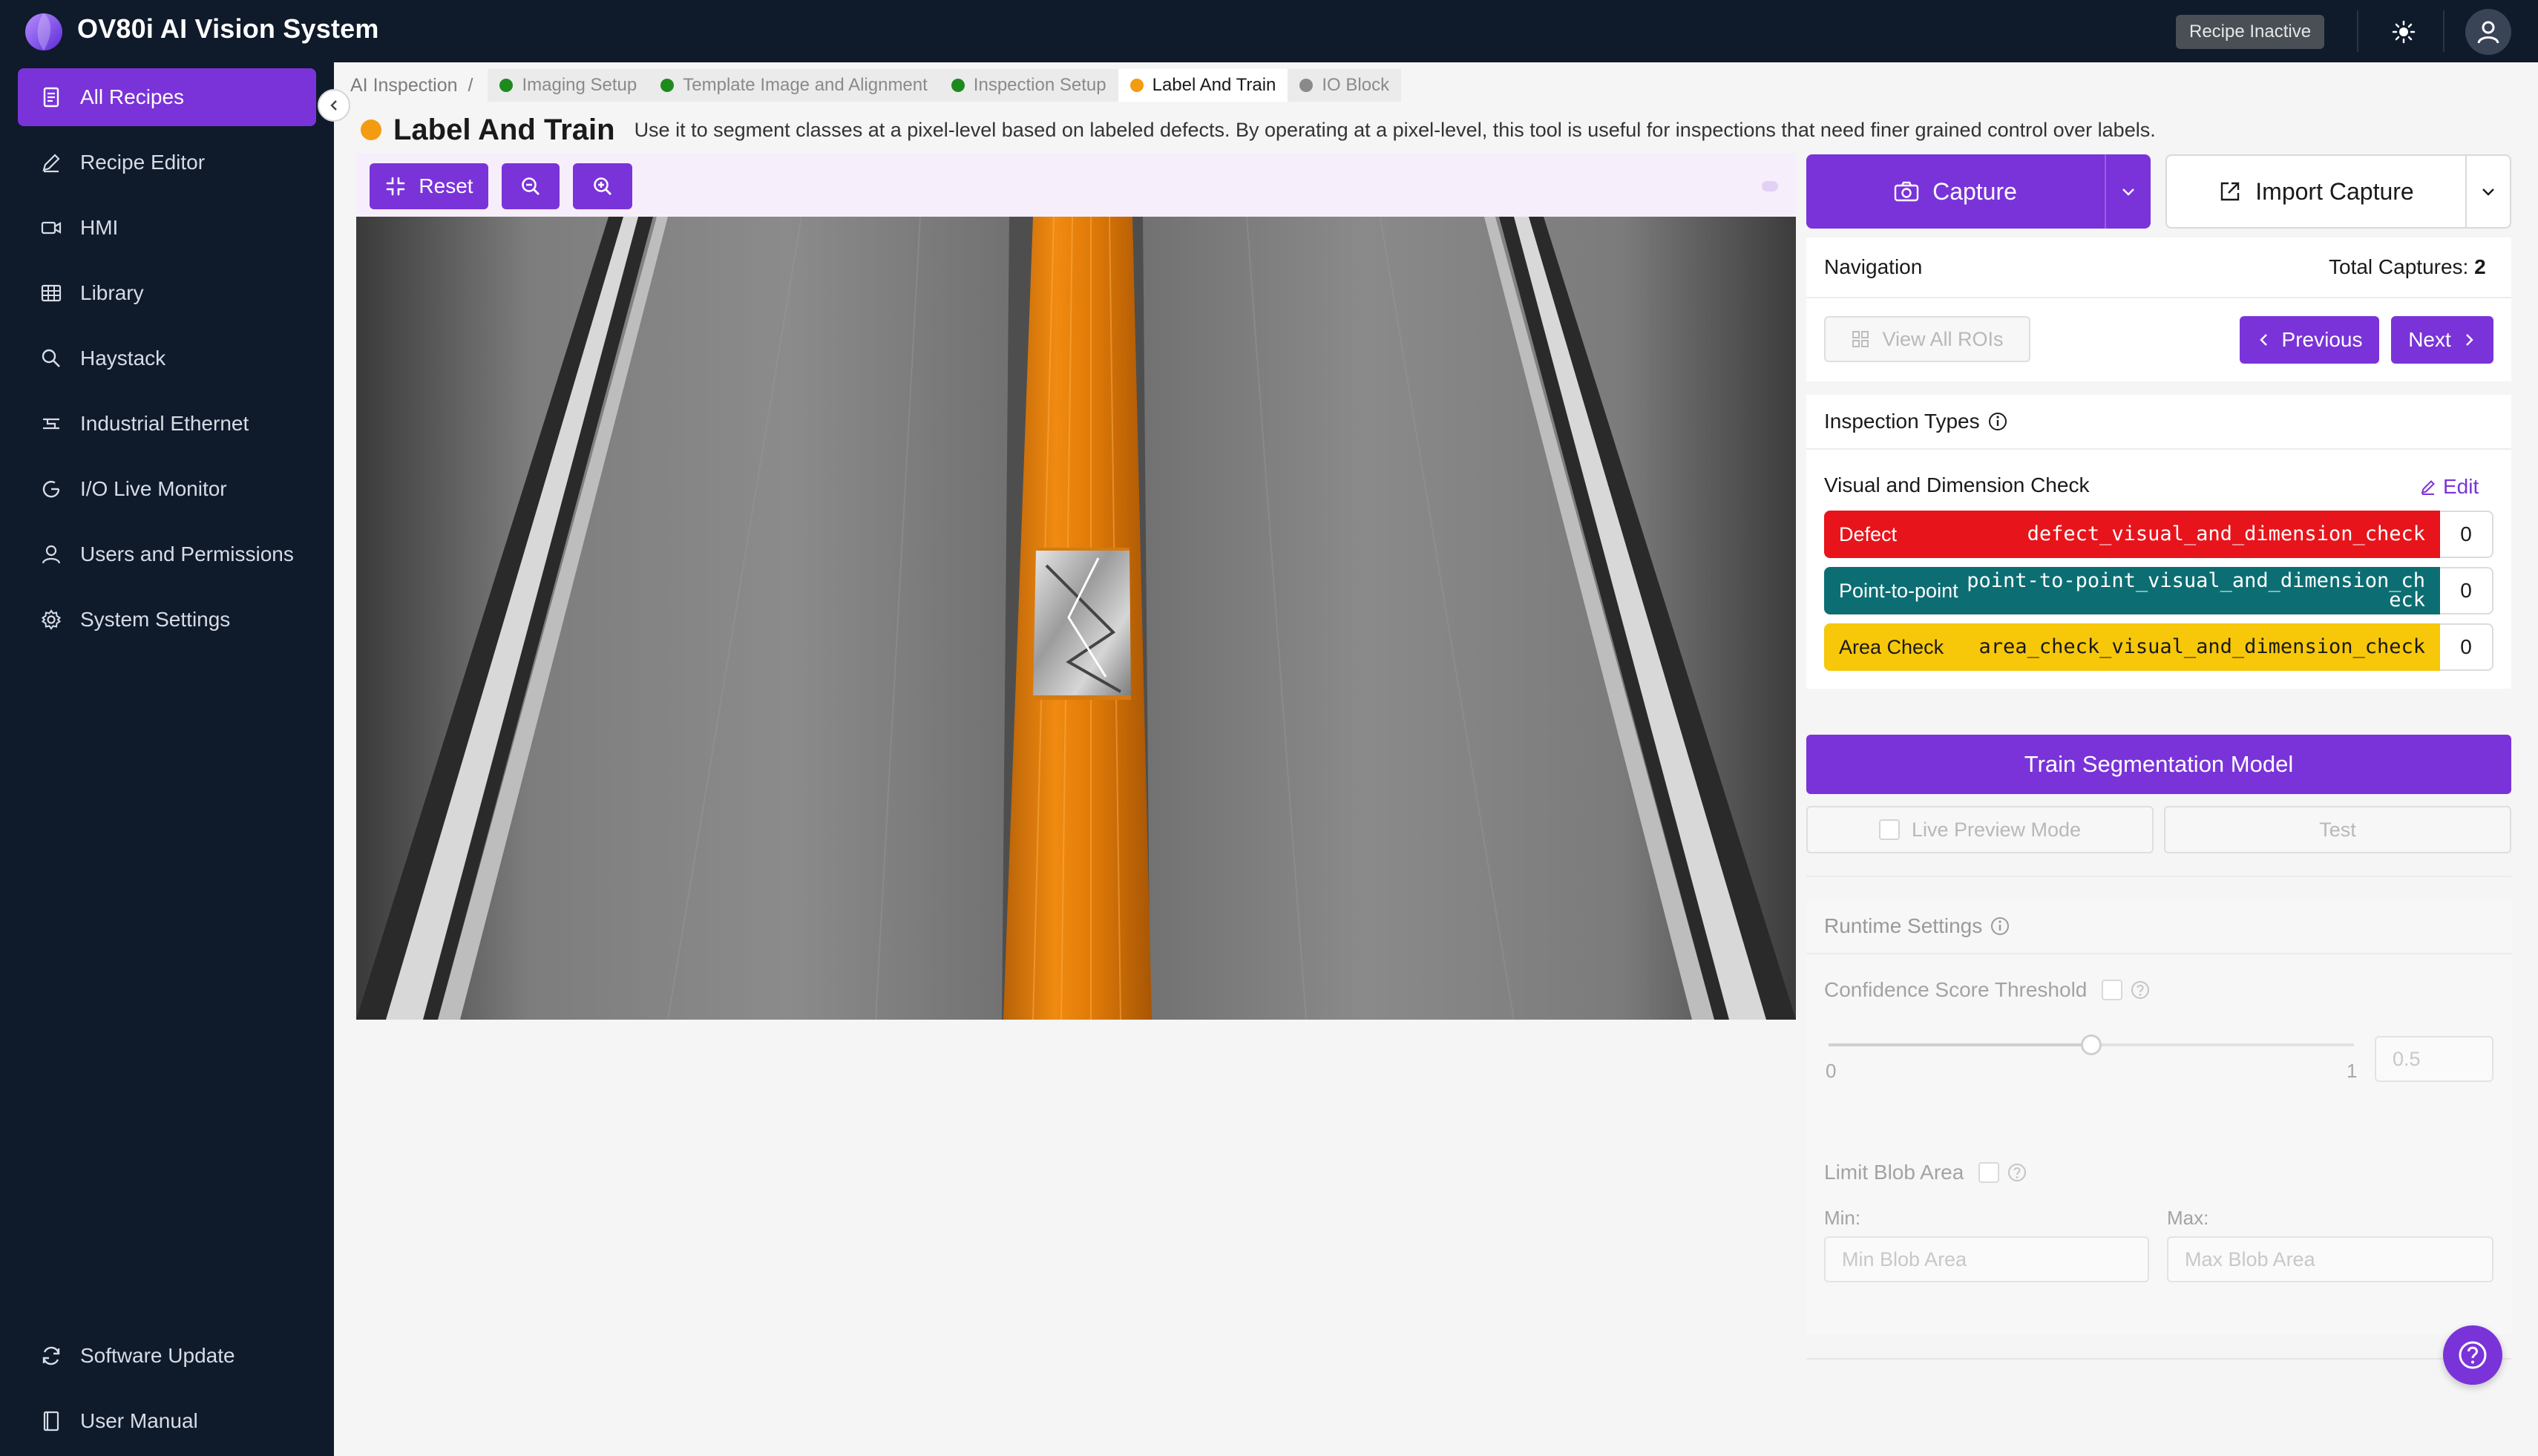 This screenshot has height=1456, width=2538. What do you see at coordinates (2443, 31) in the screenshot?
I see `header-divider` at bounding box center [2443, 31].